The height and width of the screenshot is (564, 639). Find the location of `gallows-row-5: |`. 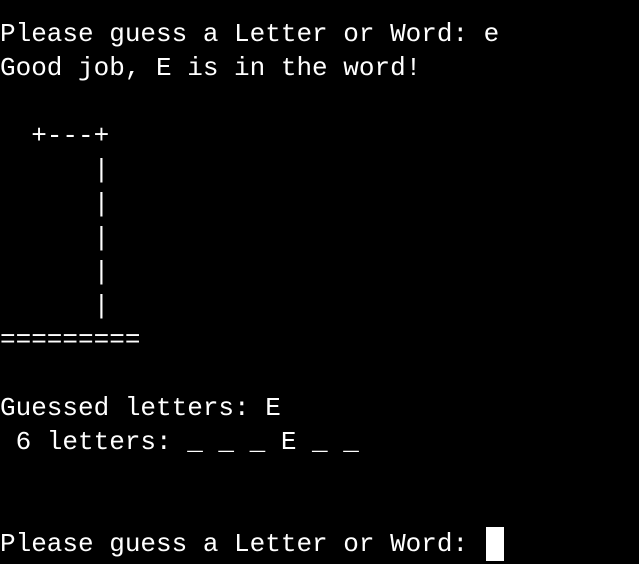

gallows-row-5: | is located at coordinates (55, 306).